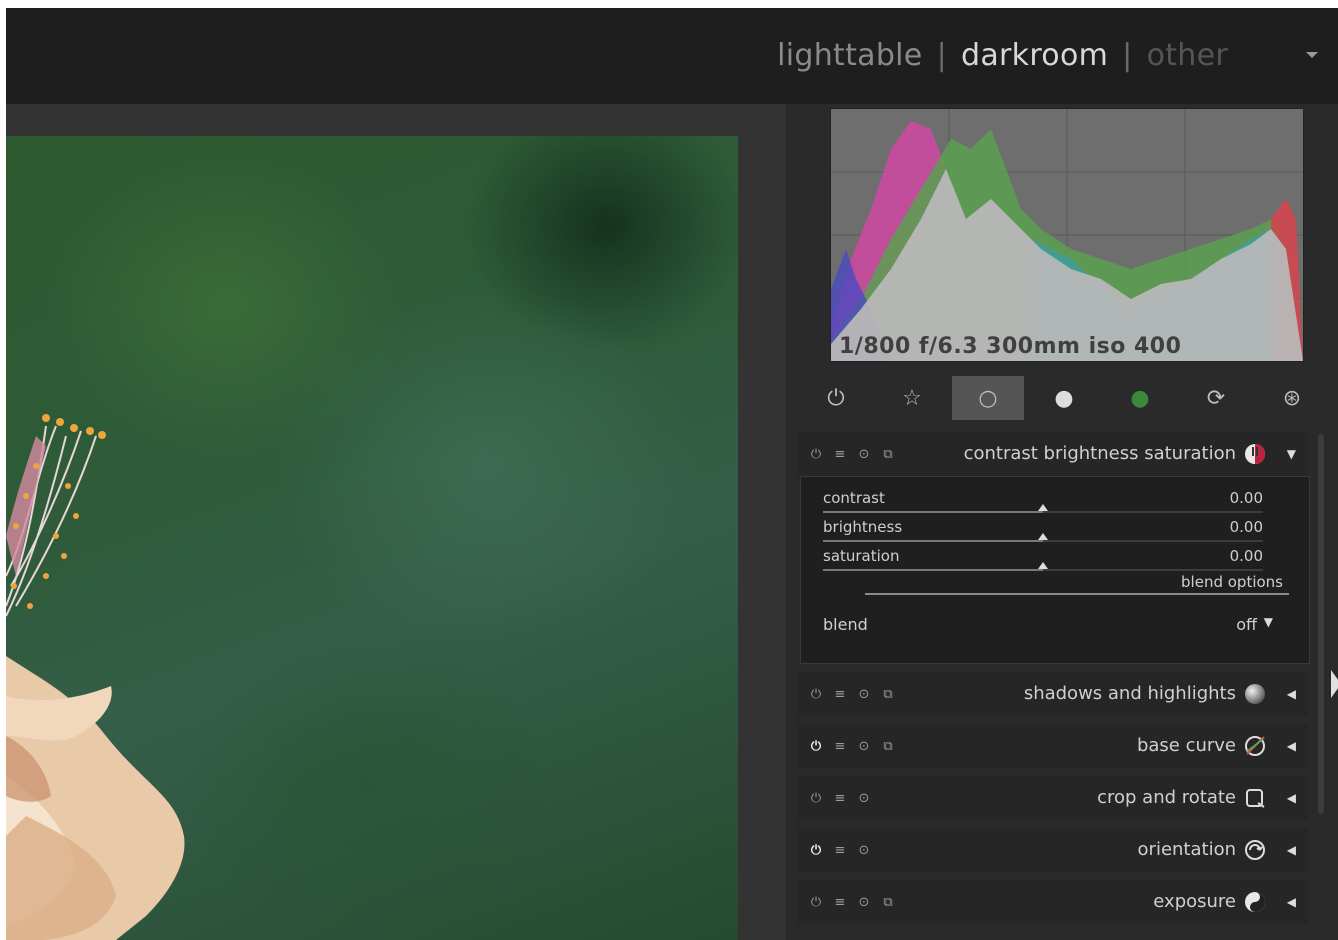 The image size is (1338, 940). What do you see at coordinates (1053, 798) in the screenshot?
I see `module-header-crop-and-rotate: ⏻ ≡ ⊙ crop and rotate ◀` at bounding box center [1053, 798].